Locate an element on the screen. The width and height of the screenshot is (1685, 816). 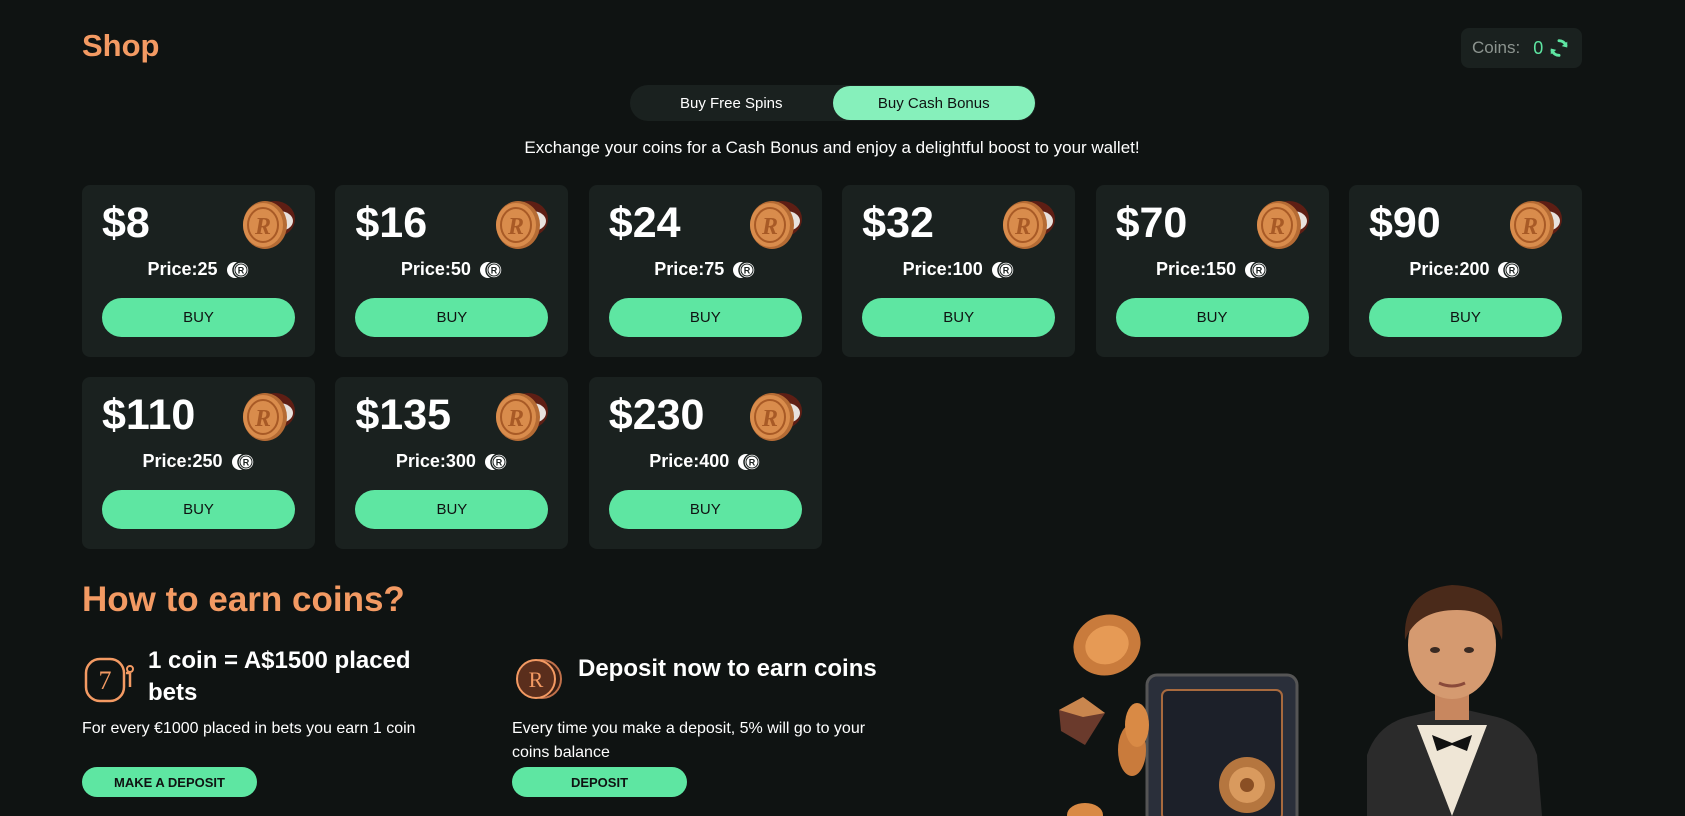
offer-price: Price:150 is located at coordinates (1212, 269).